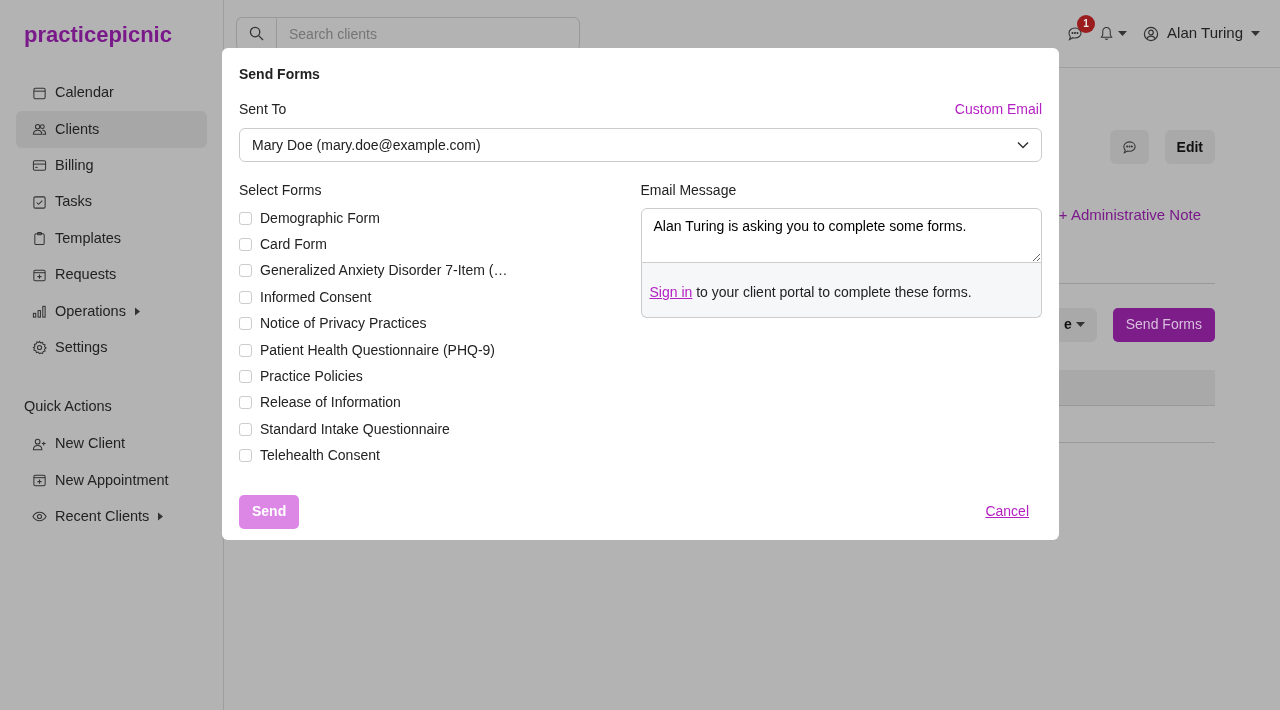  What do you see at coordinates (688, 190) in the screenshot?
I see `field-label: Email Message` at bounding box center [688, 190].